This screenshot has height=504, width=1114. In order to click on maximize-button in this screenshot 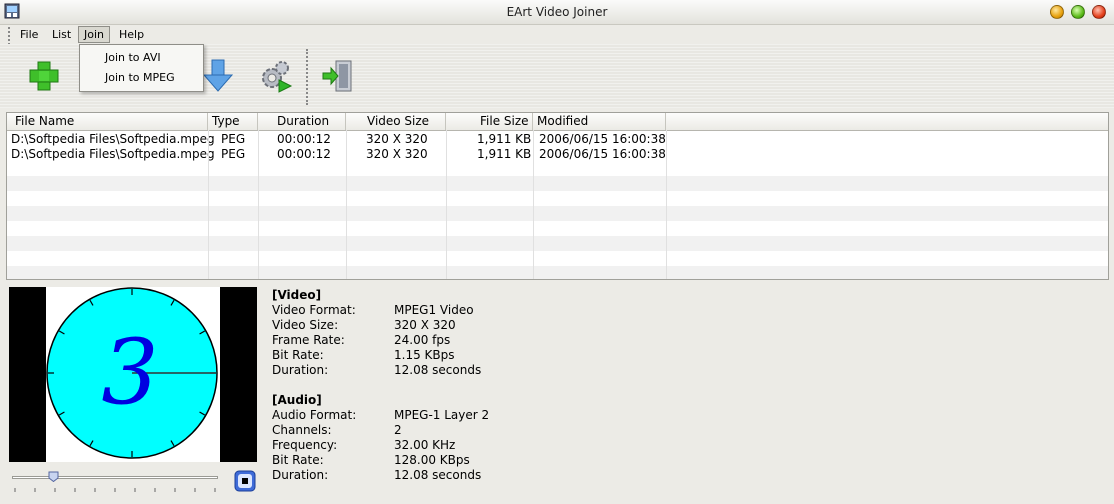, I will do `click(1078, 12)`.